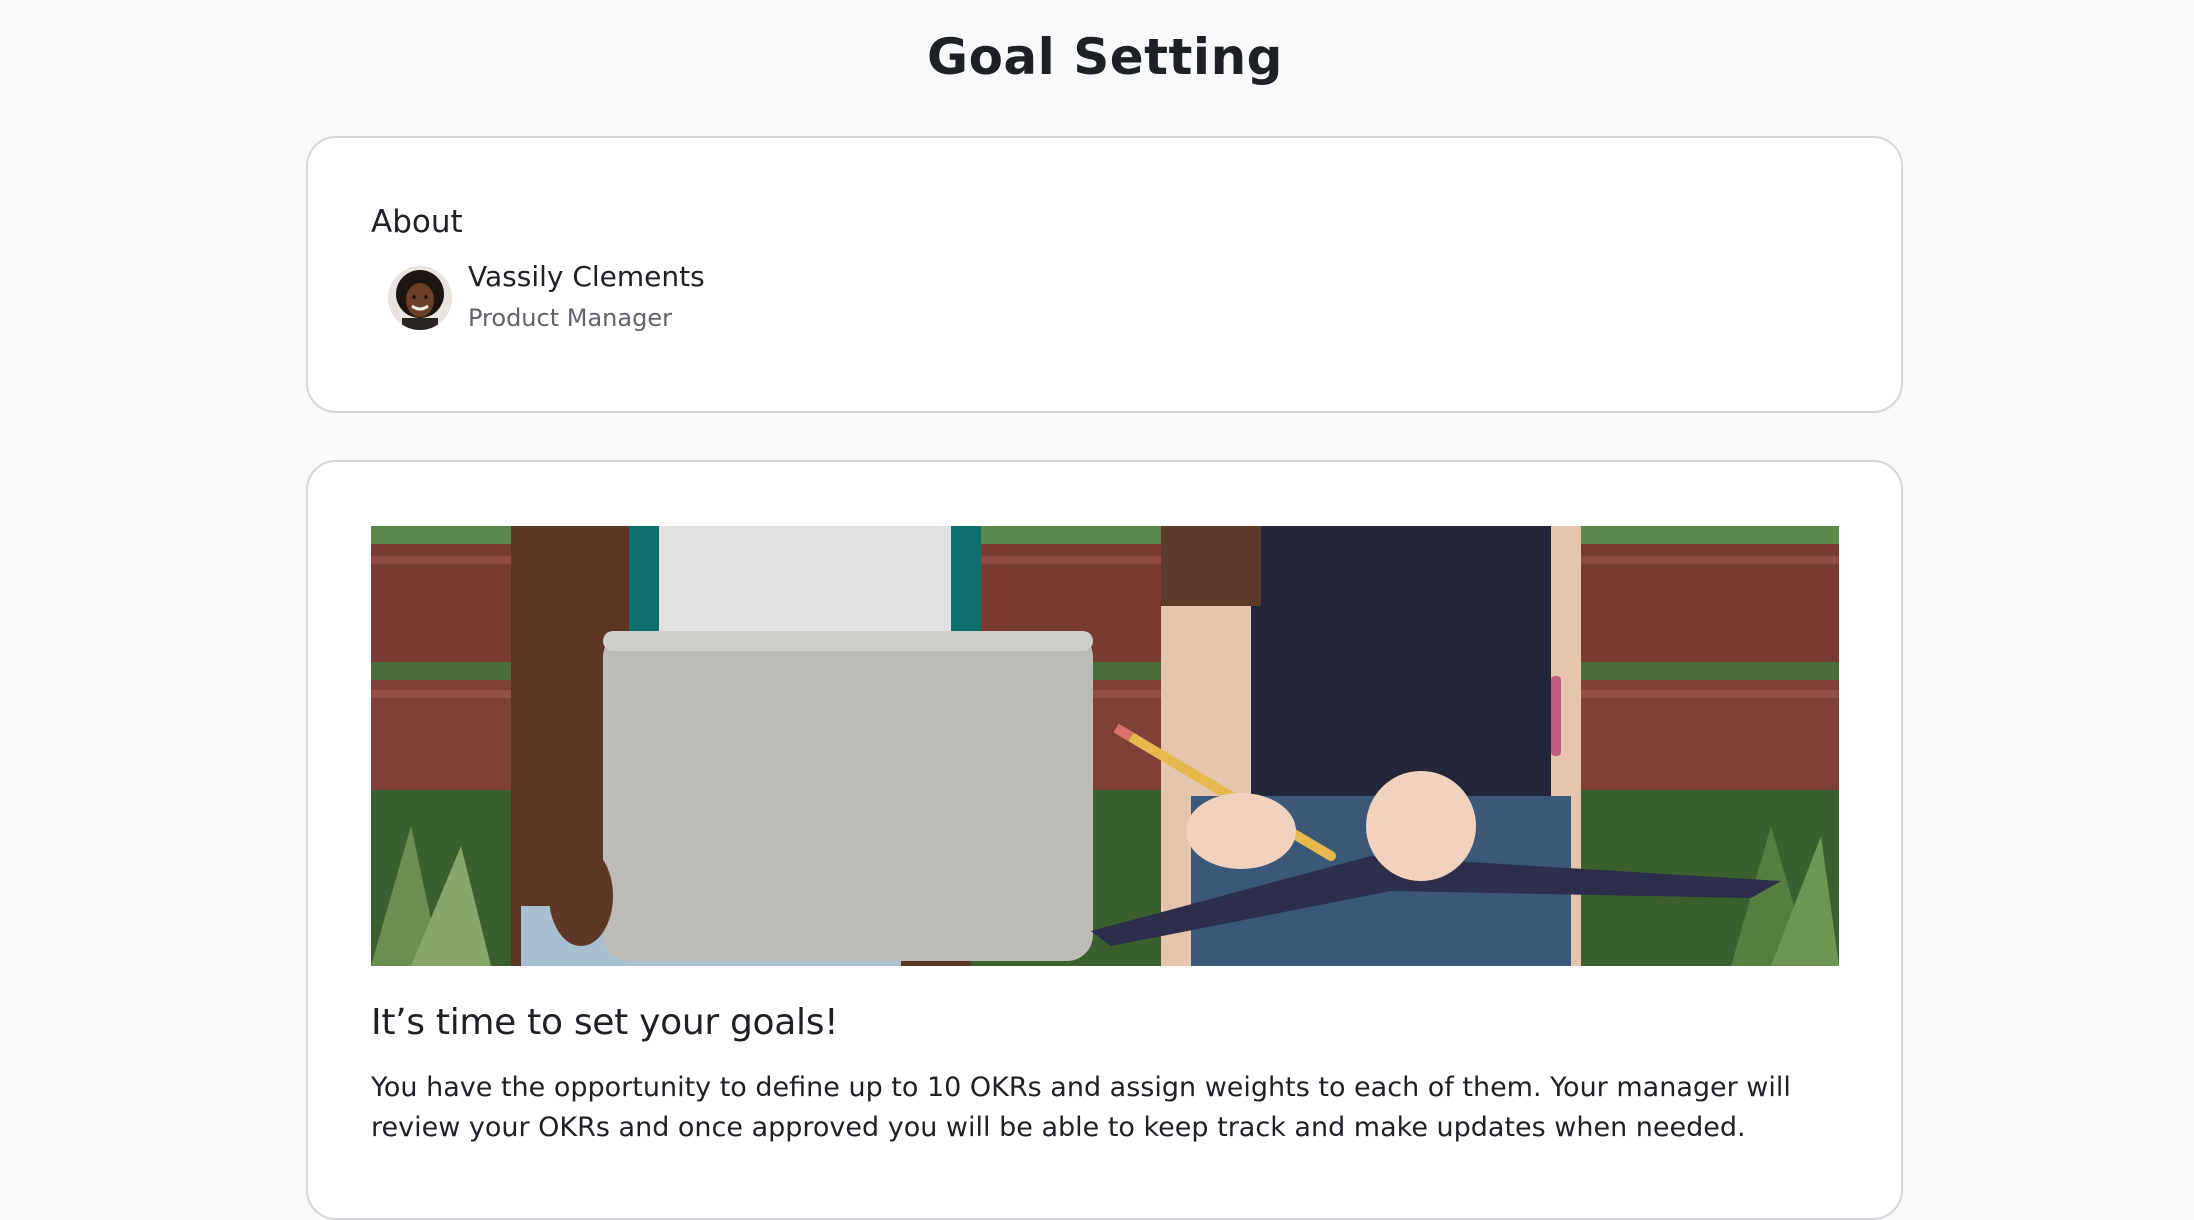  Describe the element at coordinates (570, 318) in the screenshot. I see `user-role: Product Manager` at that location.